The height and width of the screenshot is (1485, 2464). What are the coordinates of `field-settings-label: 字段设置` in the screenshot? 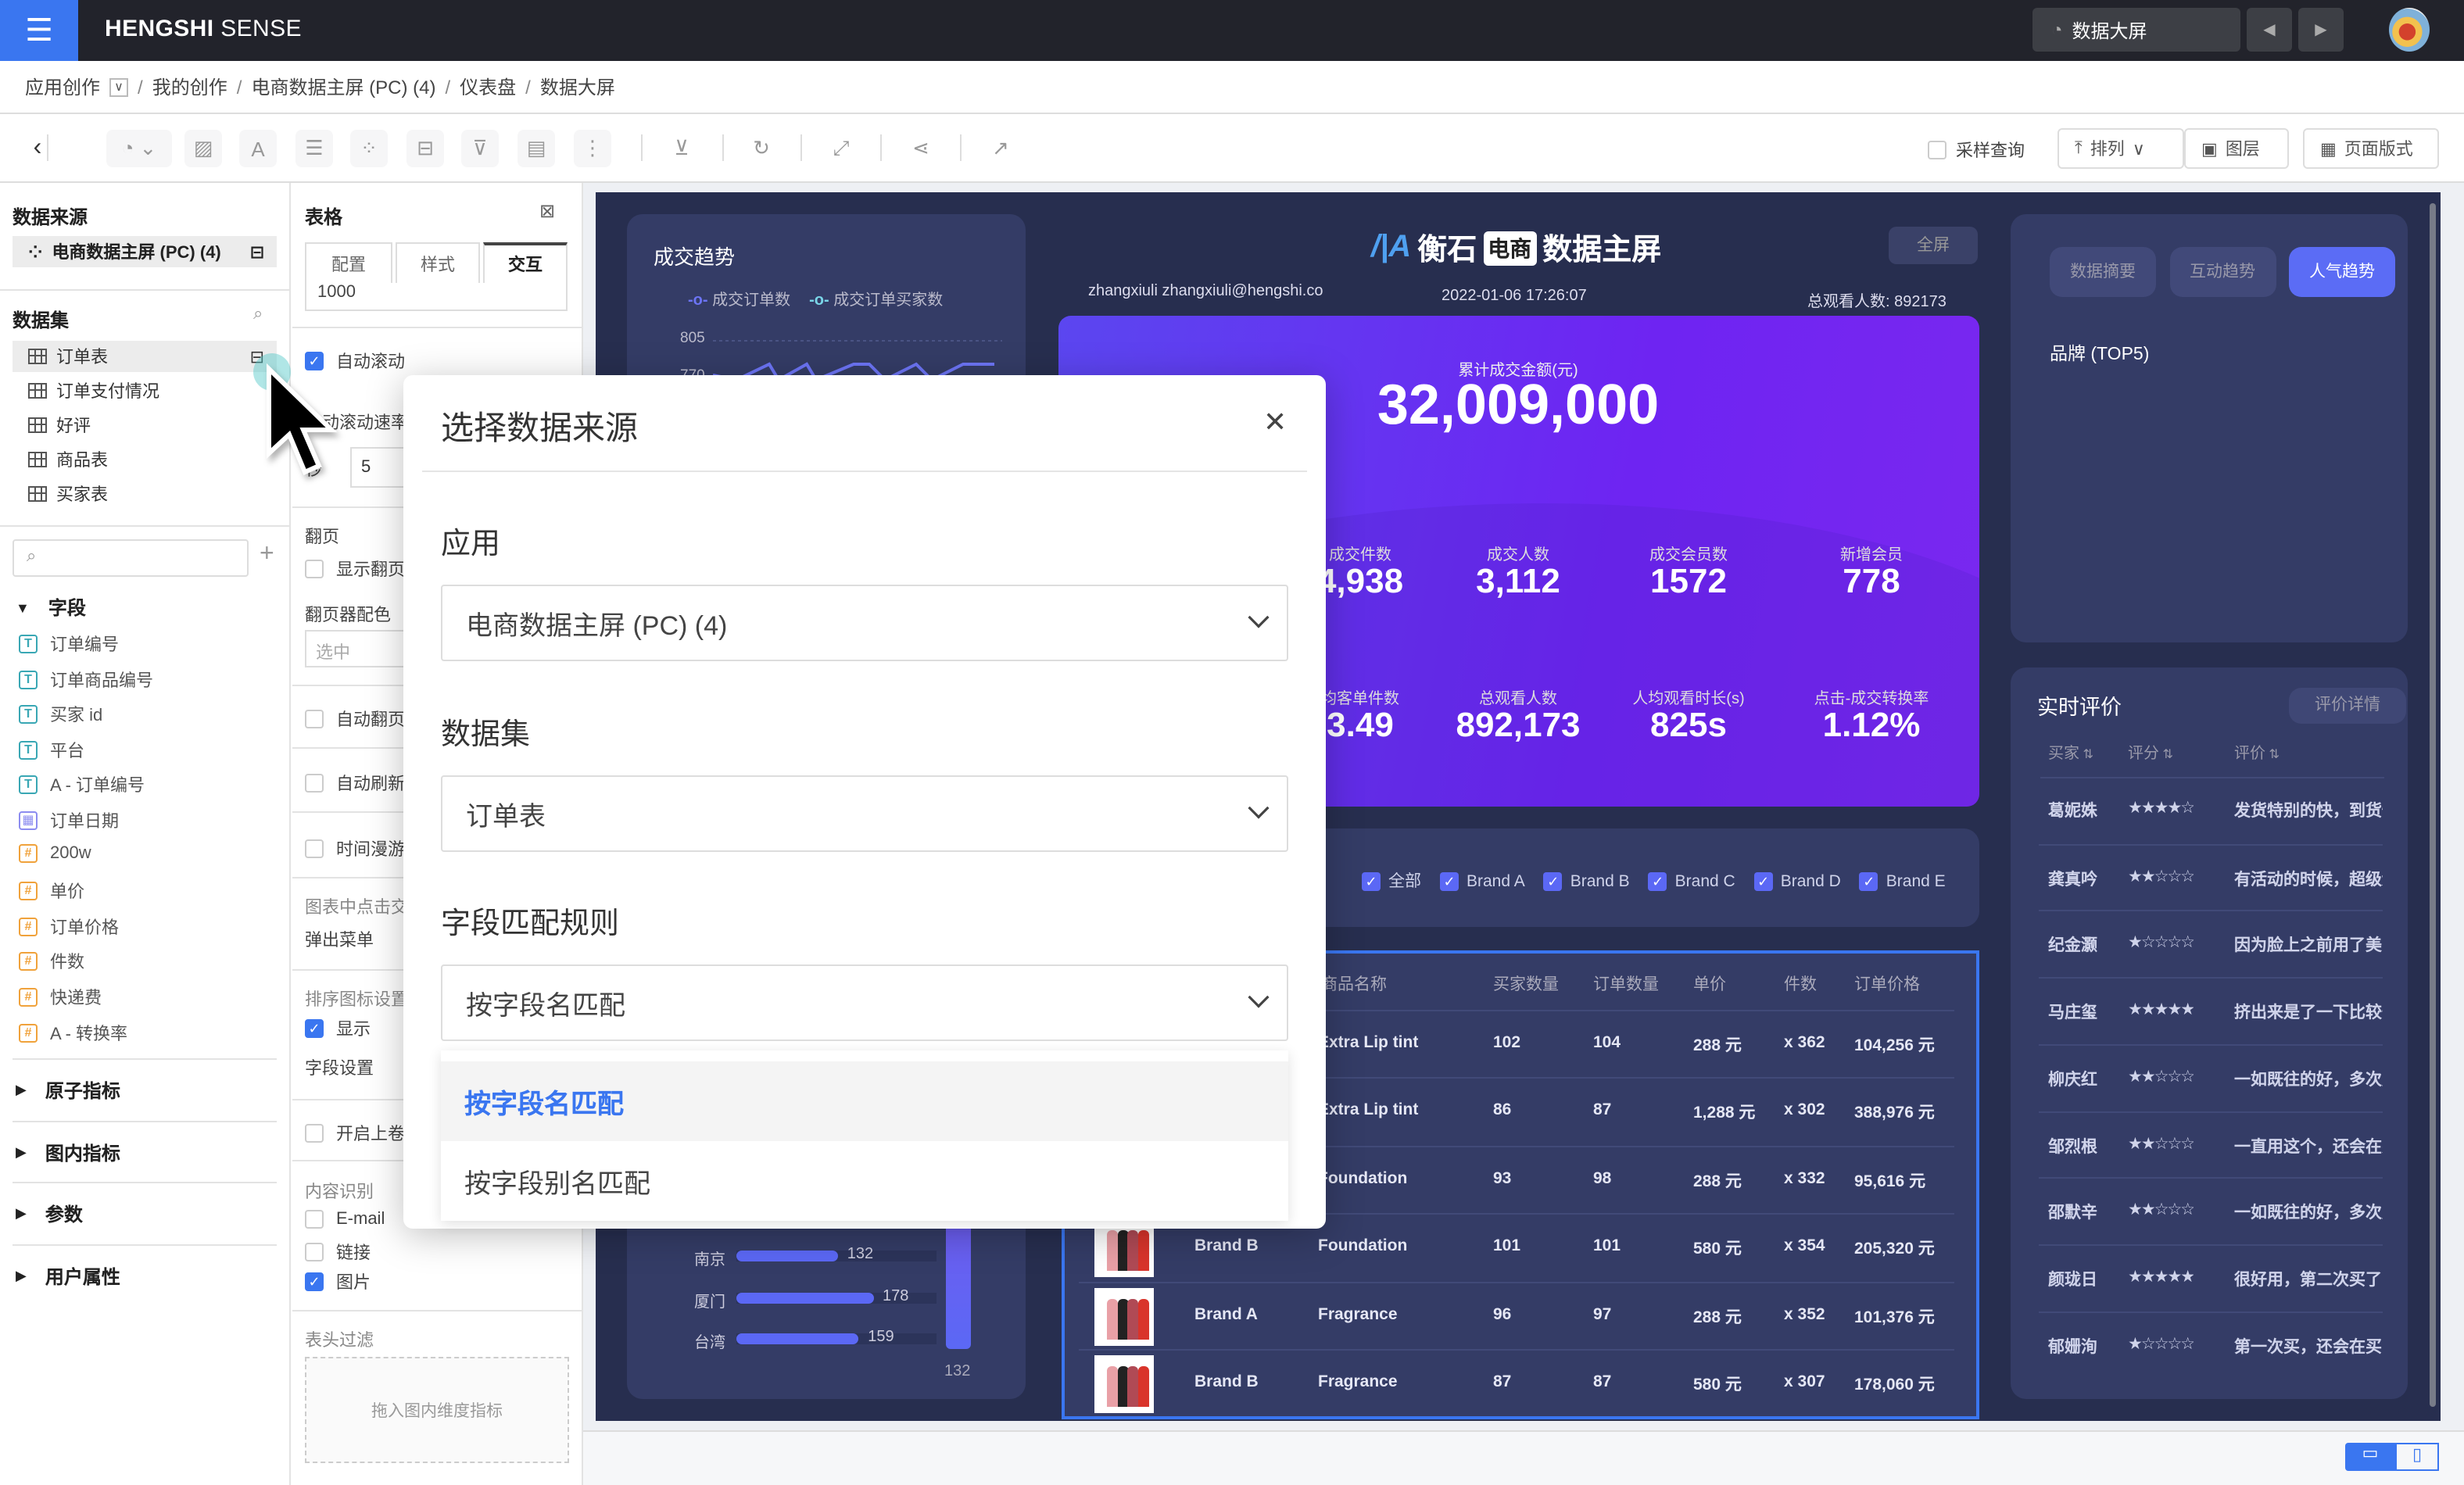 It's located at (339, 1067).